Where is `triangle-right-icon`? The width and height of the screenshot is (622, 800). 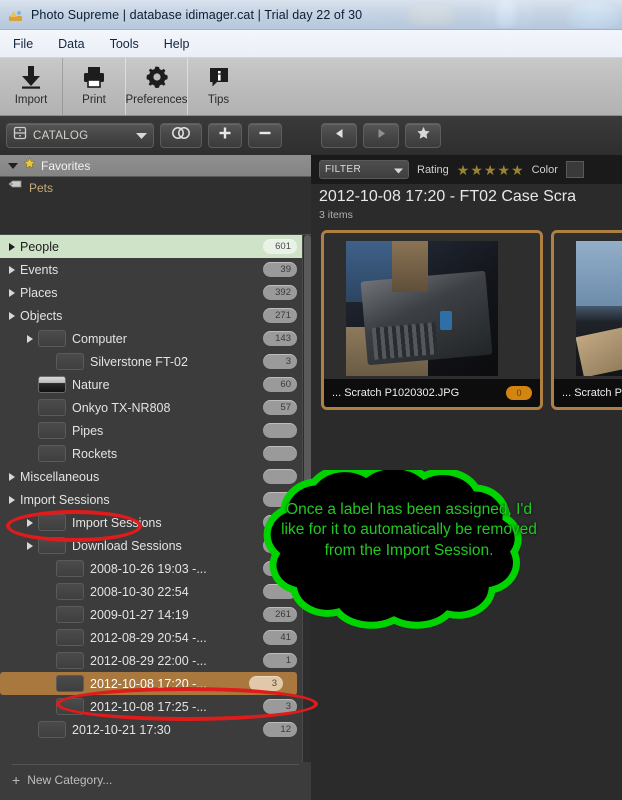
triangle-right-icon is located at coordinates (381, 136).